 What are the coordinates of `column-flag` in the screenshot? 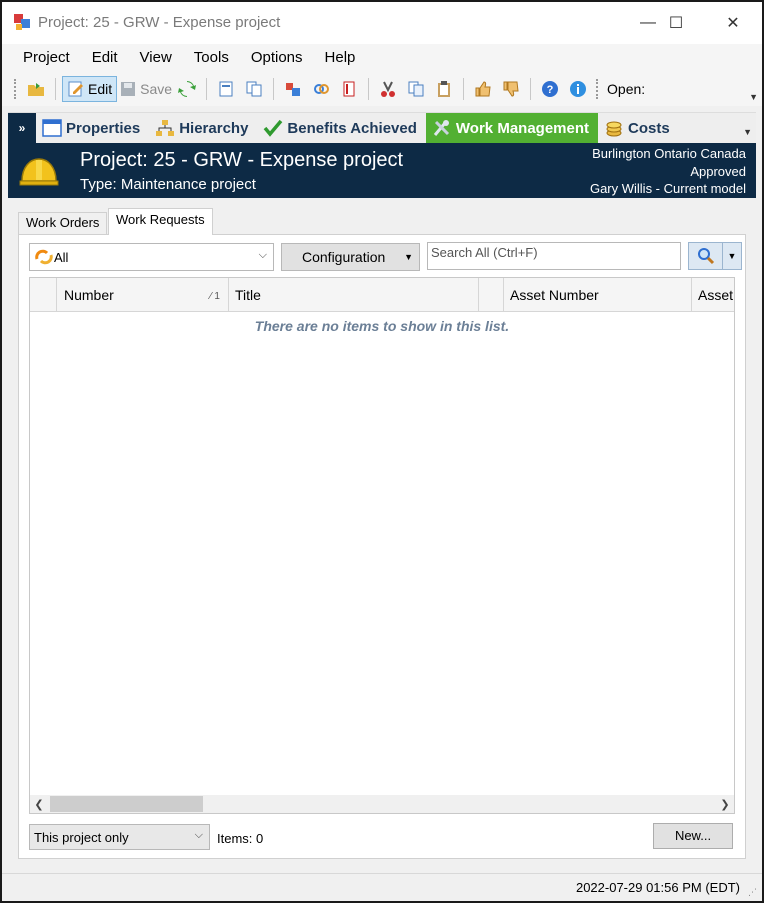 It's located at (491, 295).